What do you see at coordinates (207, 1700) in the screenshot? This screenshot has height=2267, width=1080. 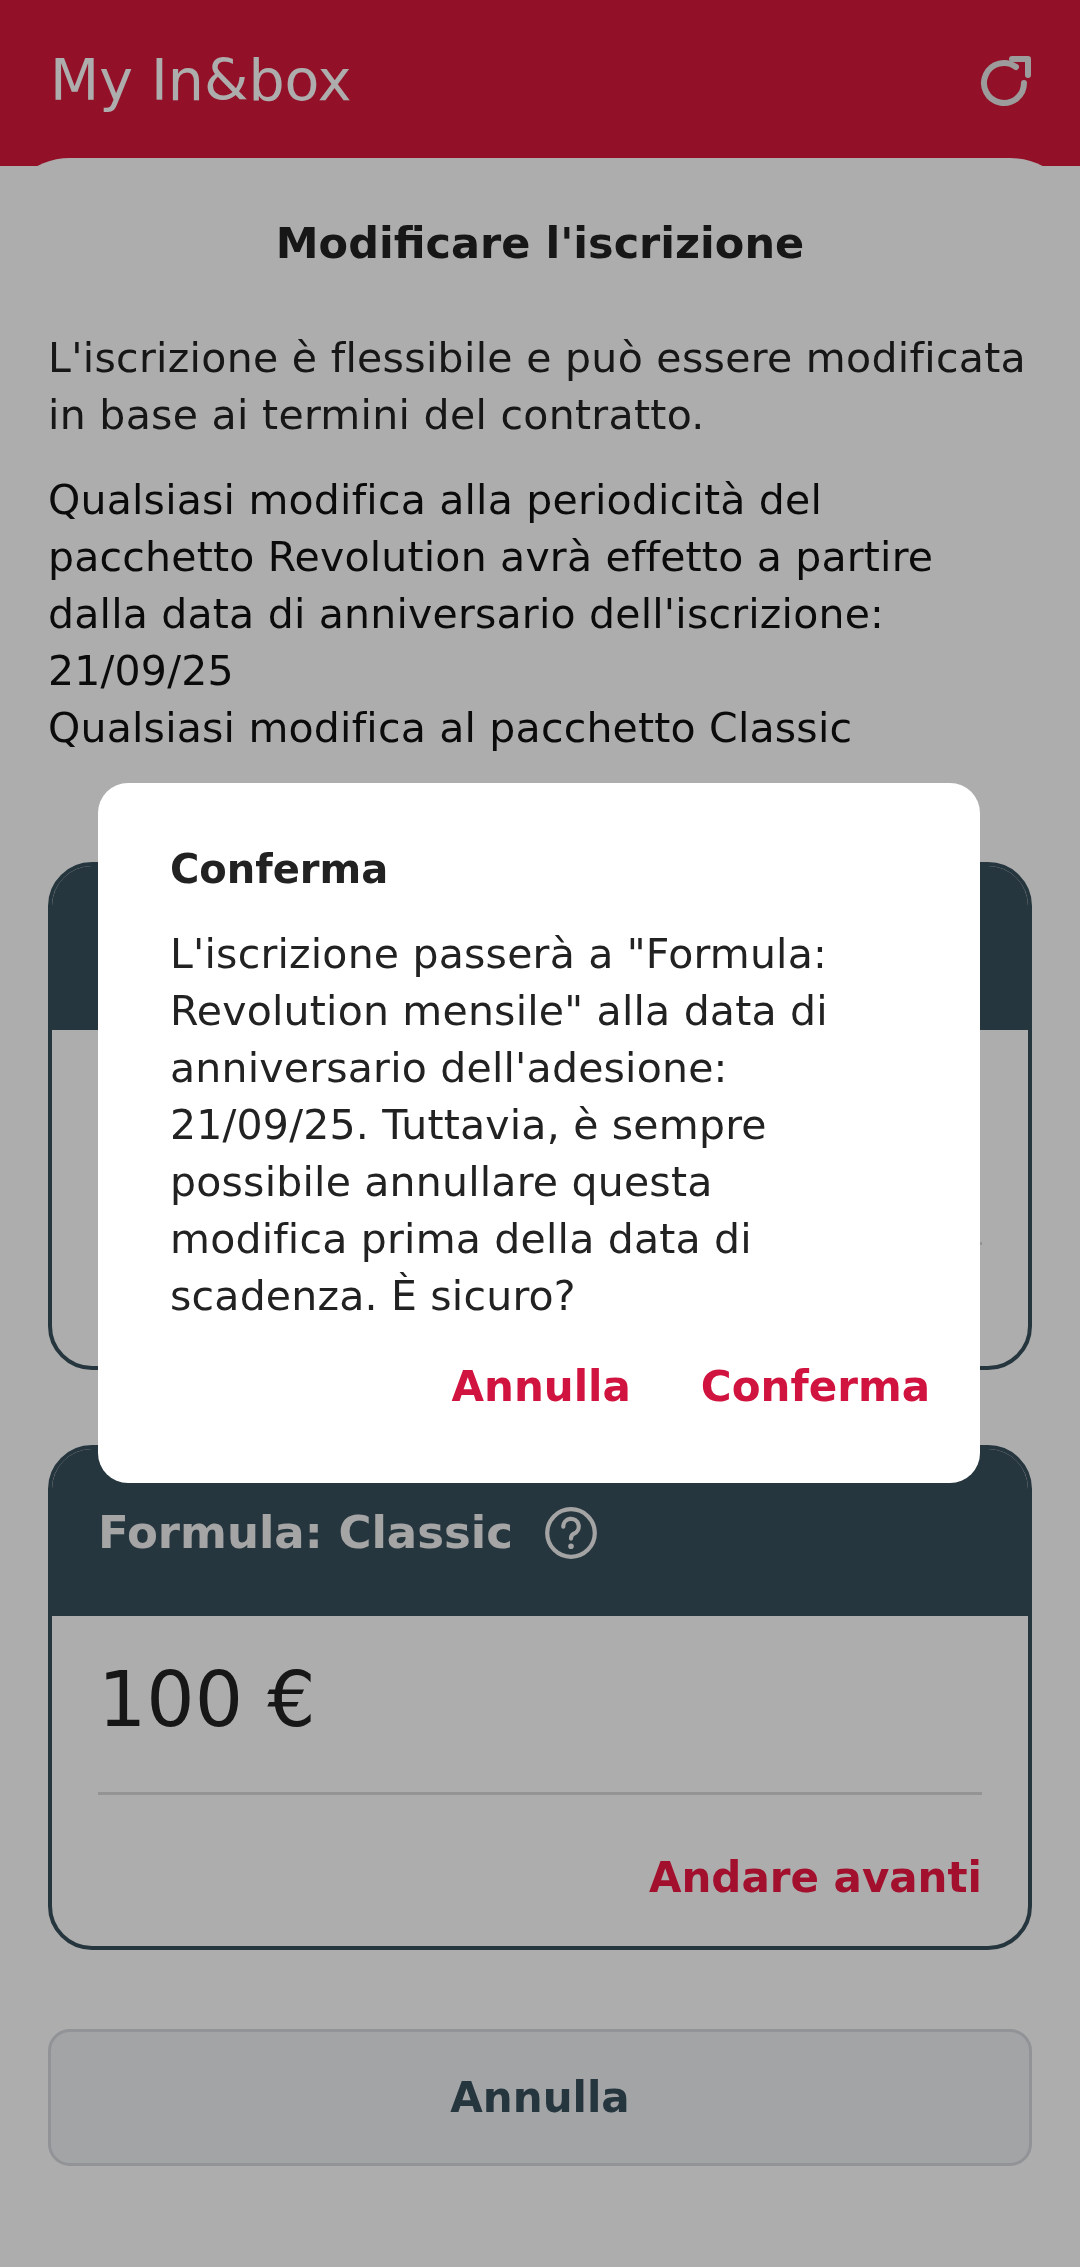 I see `plan-price: 100 €` at bounding box center [207, 1700].